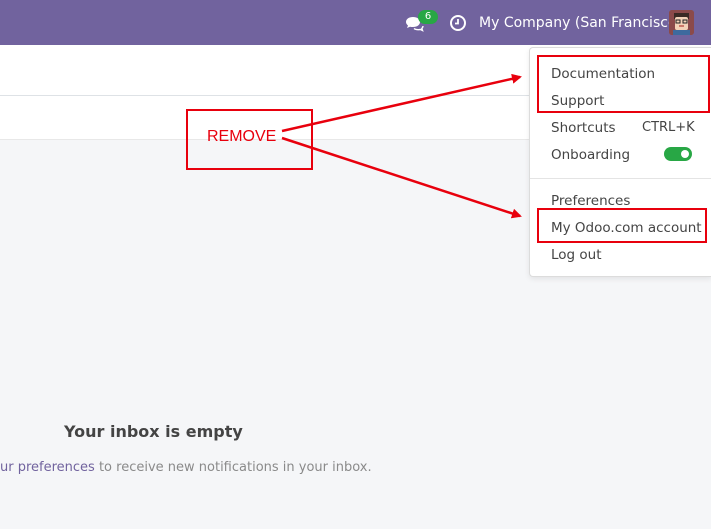 This screenshot has height=529, width=711. Describe the element at coordinates (620, 178) in the screenshot. I see `menu-separator` at that location.